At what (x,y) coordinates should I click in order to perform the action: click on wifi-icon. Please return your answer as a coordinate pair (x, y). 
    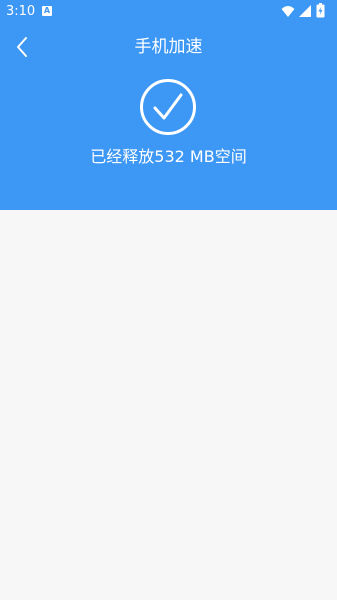
    Looking at the image, I should click on (288, 11).